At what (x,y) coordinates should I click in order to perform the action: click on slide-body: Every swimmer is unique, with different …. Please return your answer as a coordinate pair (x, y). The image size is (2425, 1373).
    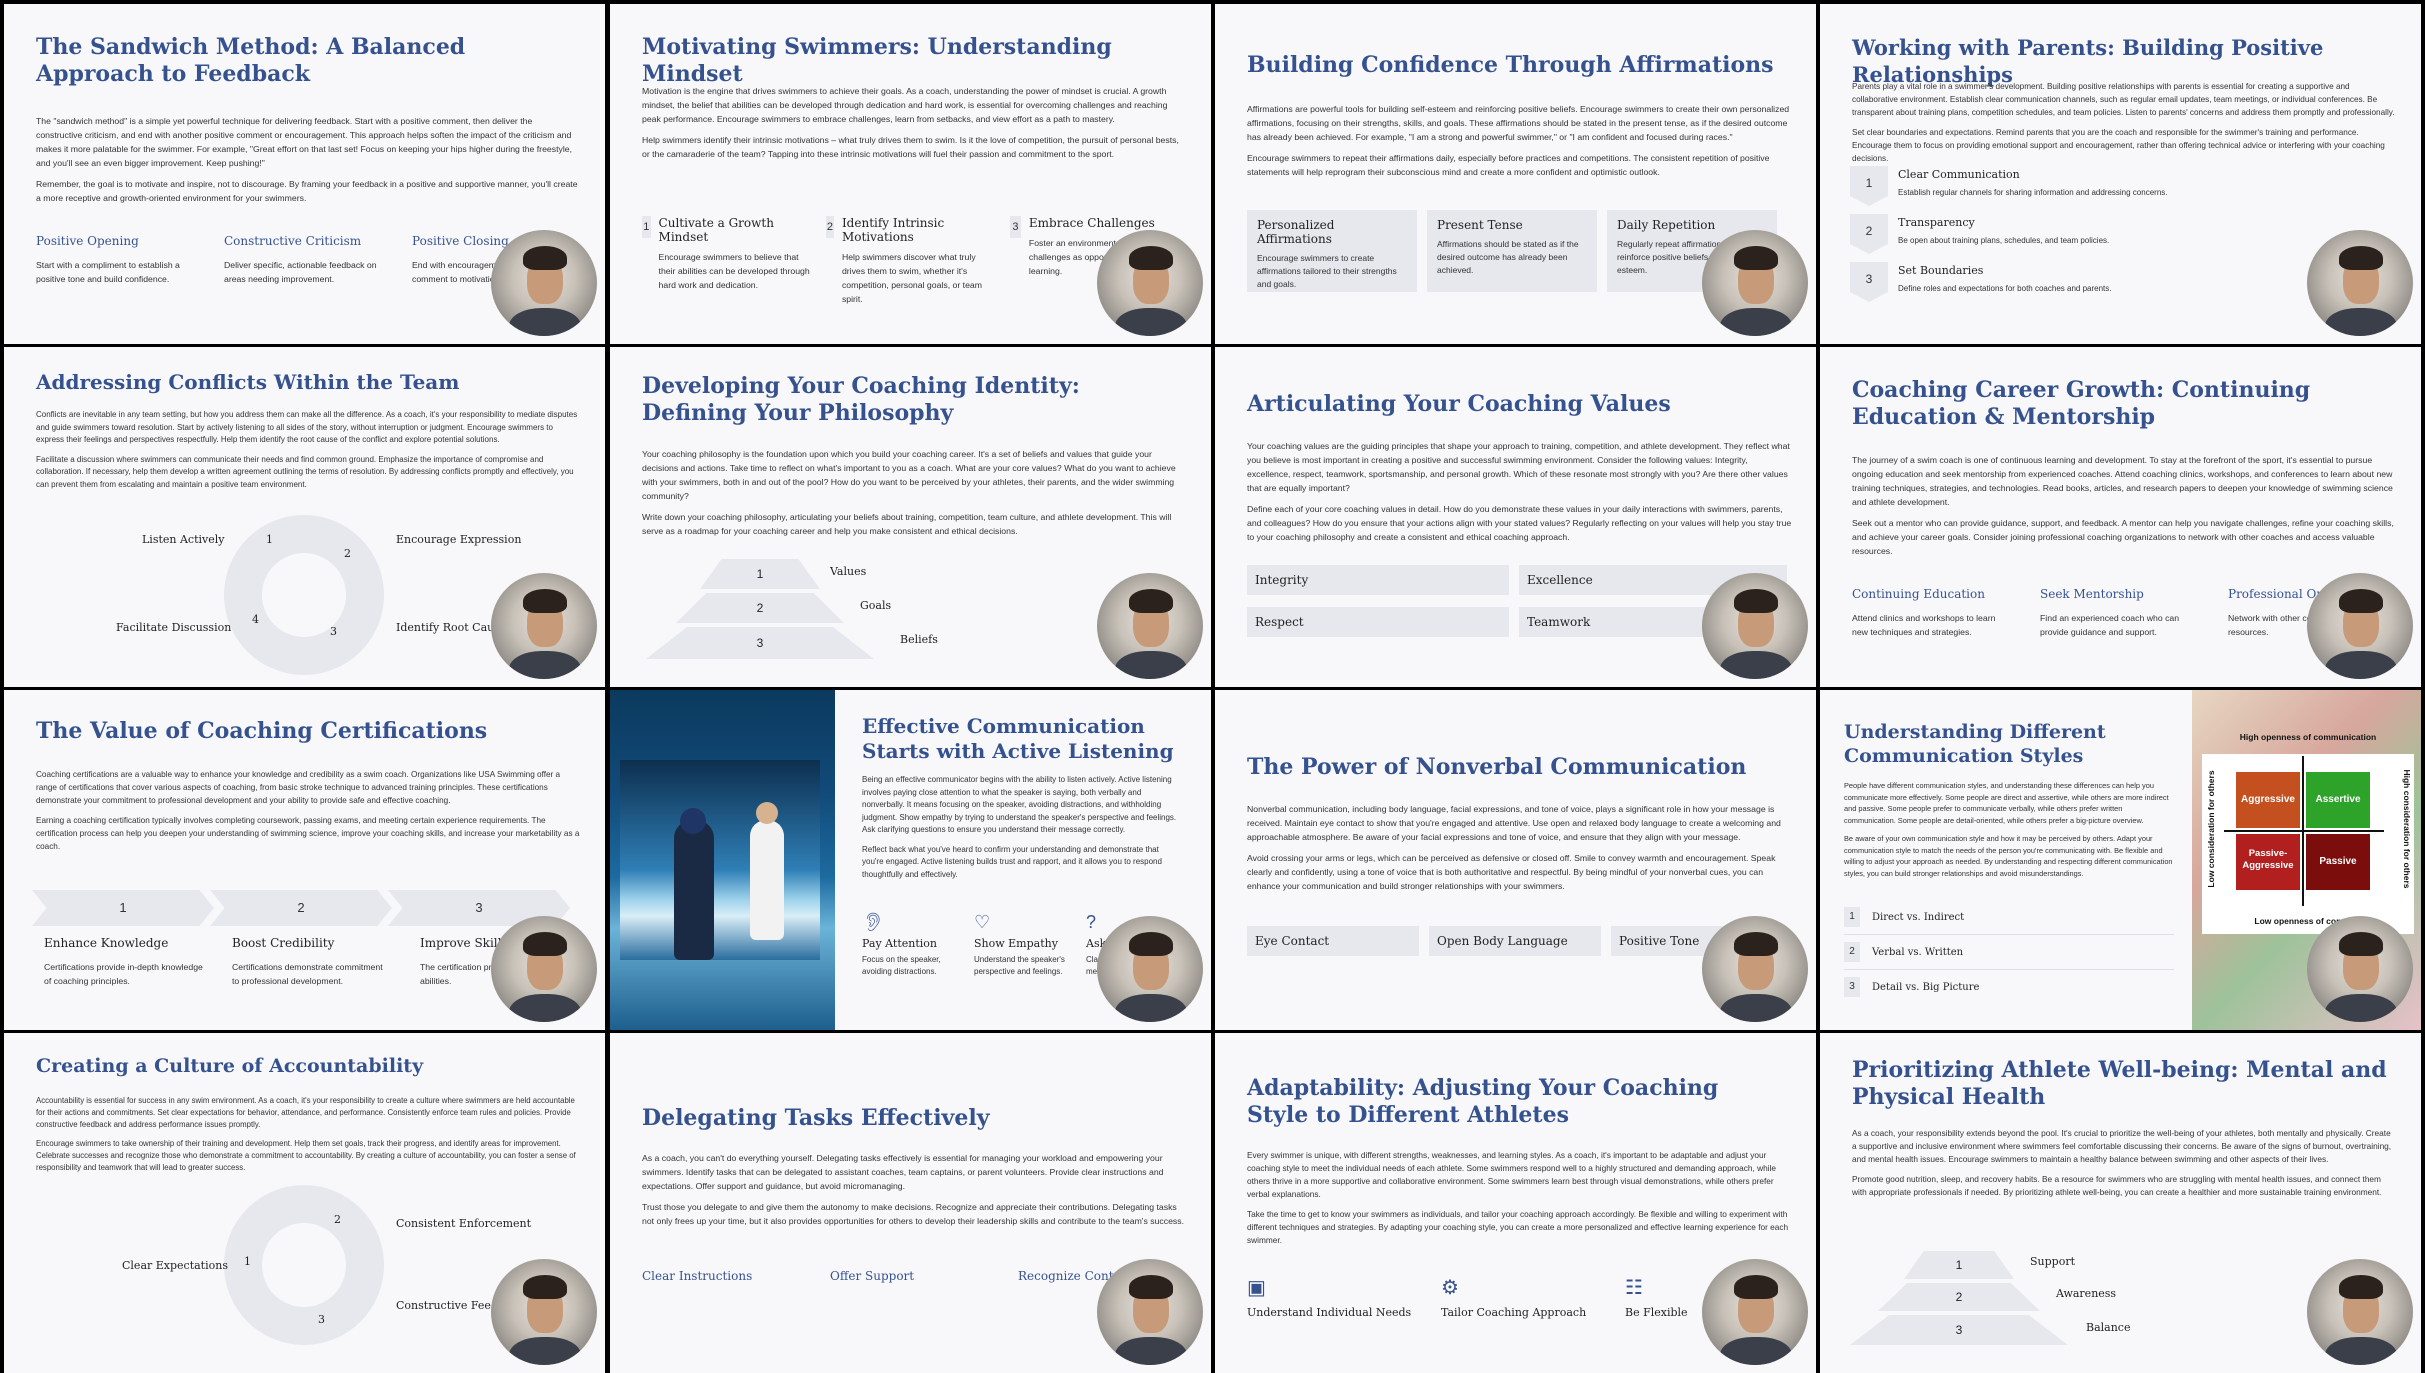
    Looking at the image, I should click on (1519, 1201).